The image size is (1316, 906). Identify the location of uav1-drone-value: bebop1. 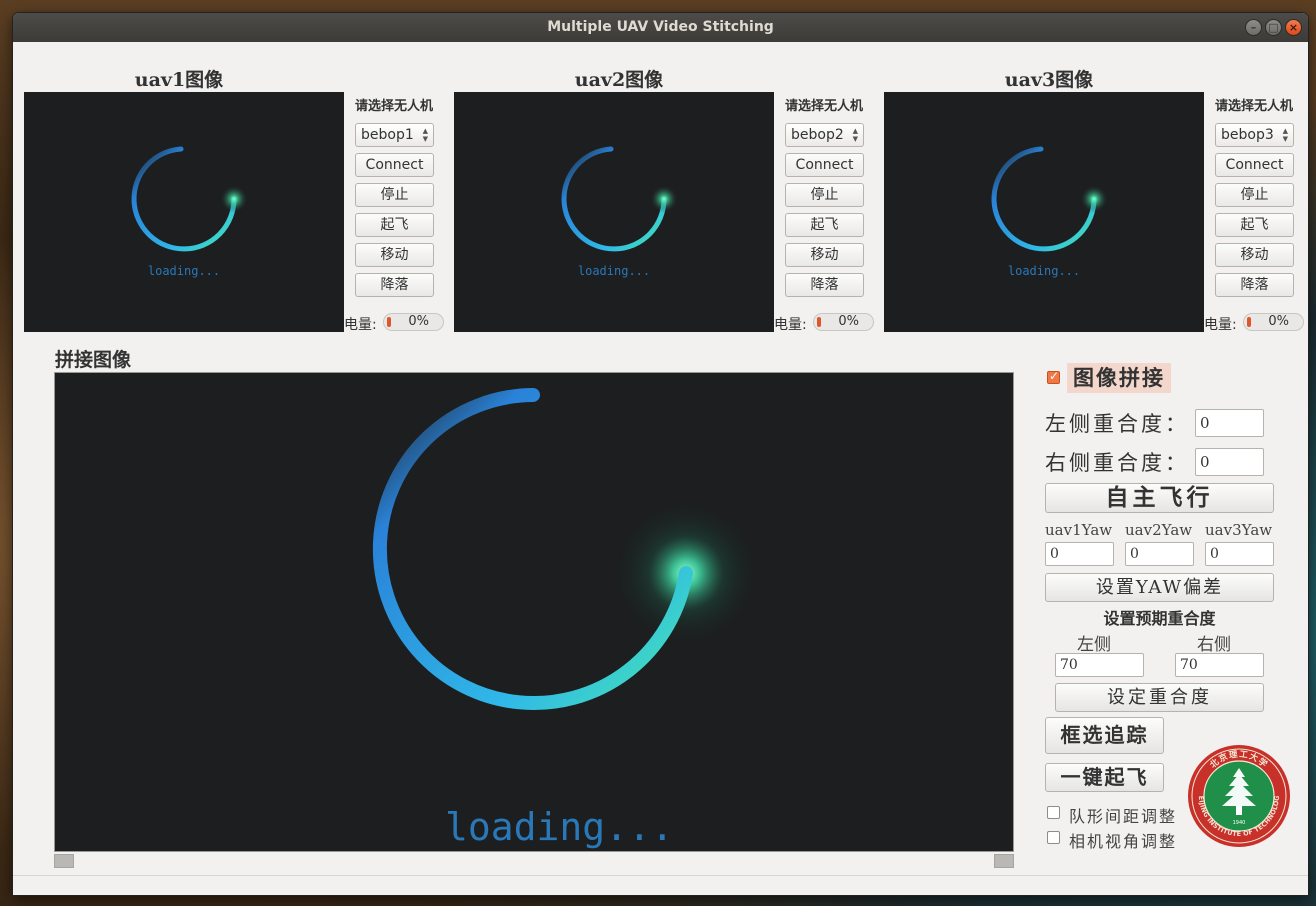
(387, 135).